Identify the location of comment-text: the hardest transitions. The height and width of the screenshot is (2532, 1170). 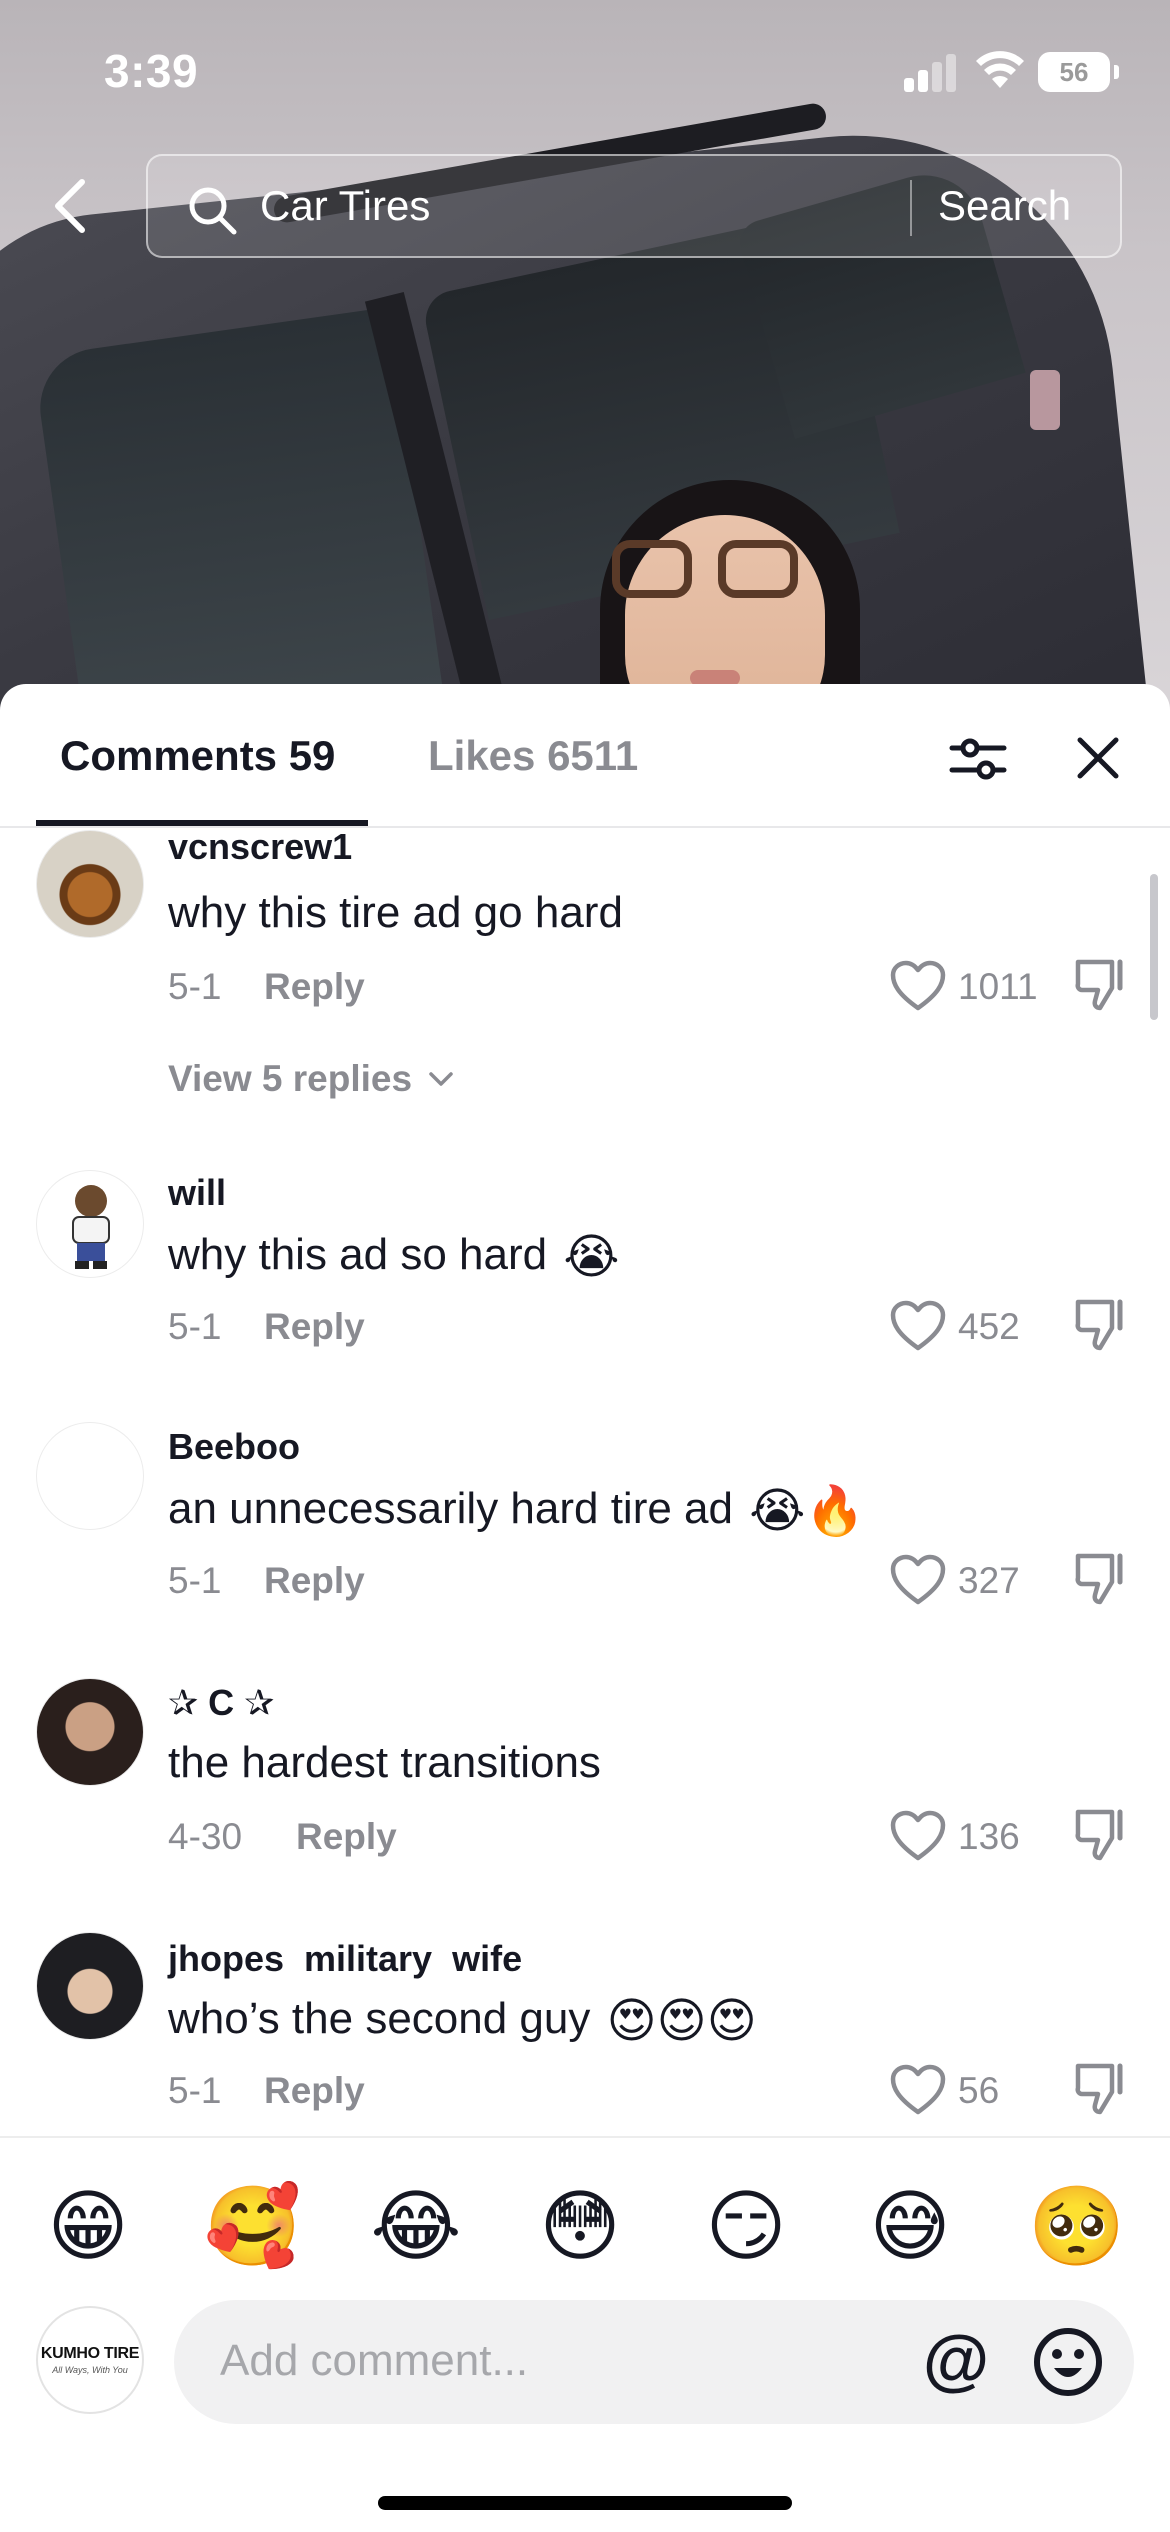
(384, 1762).